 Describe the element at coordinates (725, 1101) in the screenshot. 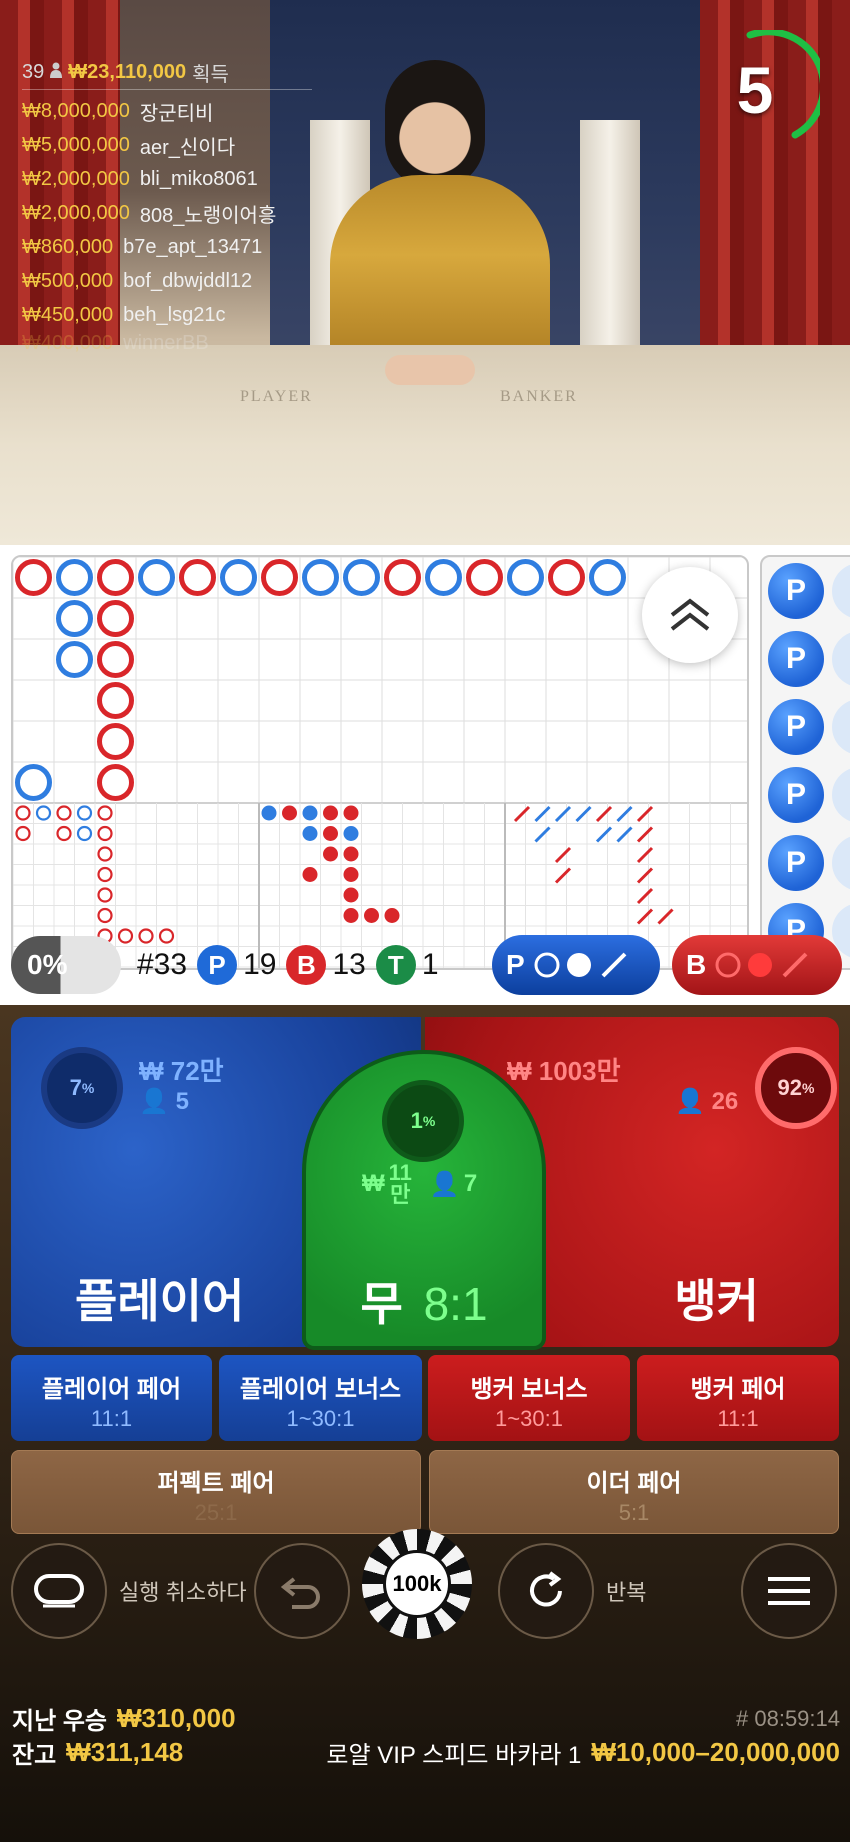

I see `banker-bettor-count: 26` at that location.